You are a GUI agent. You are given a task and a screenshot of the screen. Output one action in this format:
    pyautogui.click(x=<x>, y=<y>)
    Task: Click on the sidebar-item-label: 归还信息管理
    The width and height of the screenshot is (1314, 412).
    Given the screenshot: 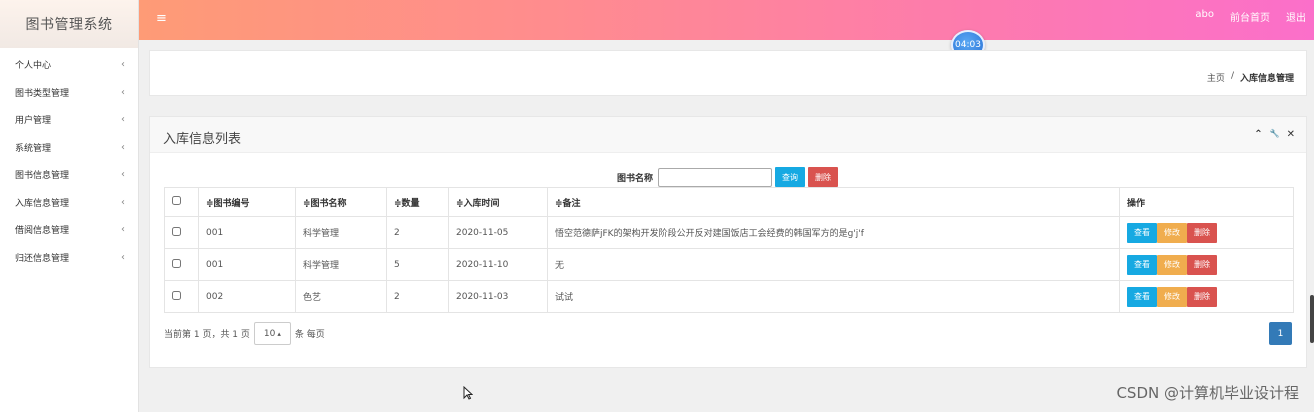 What is the action you would take?
    pyautogui.click(x=42, y=258)
    